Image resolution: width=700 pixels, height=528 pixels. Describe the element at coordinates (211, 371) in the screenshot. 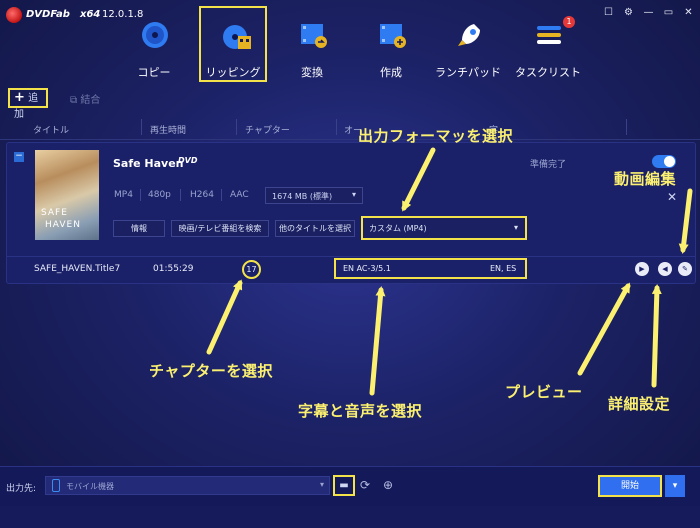

I see `annotation-chapter: チャプターを選択` at that location.